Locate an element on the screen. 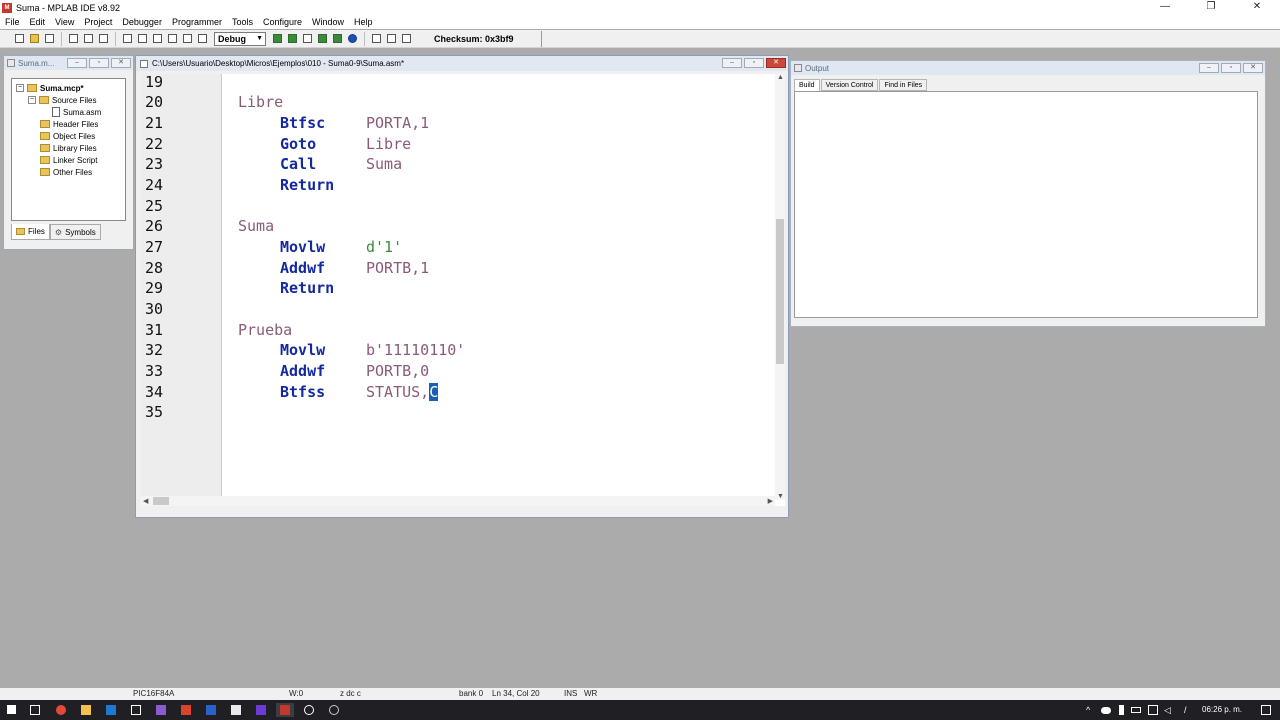  tree-item-linker-script: Linker Script is located at coordinates (68, 160).